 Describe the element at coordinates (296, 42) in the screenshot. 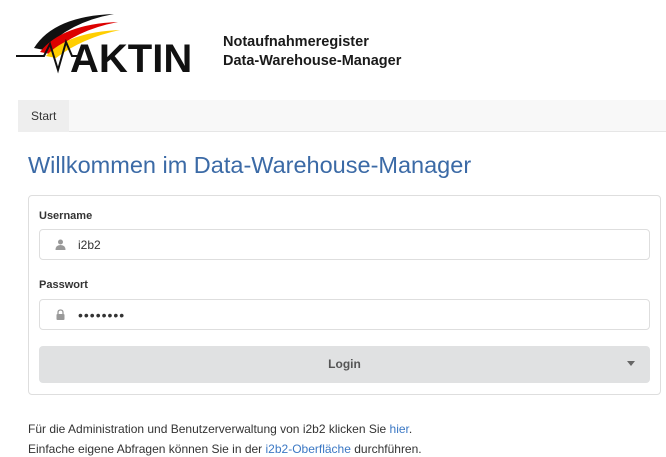

I see `app-title-line1: Notaufnahmeregister` at that location.